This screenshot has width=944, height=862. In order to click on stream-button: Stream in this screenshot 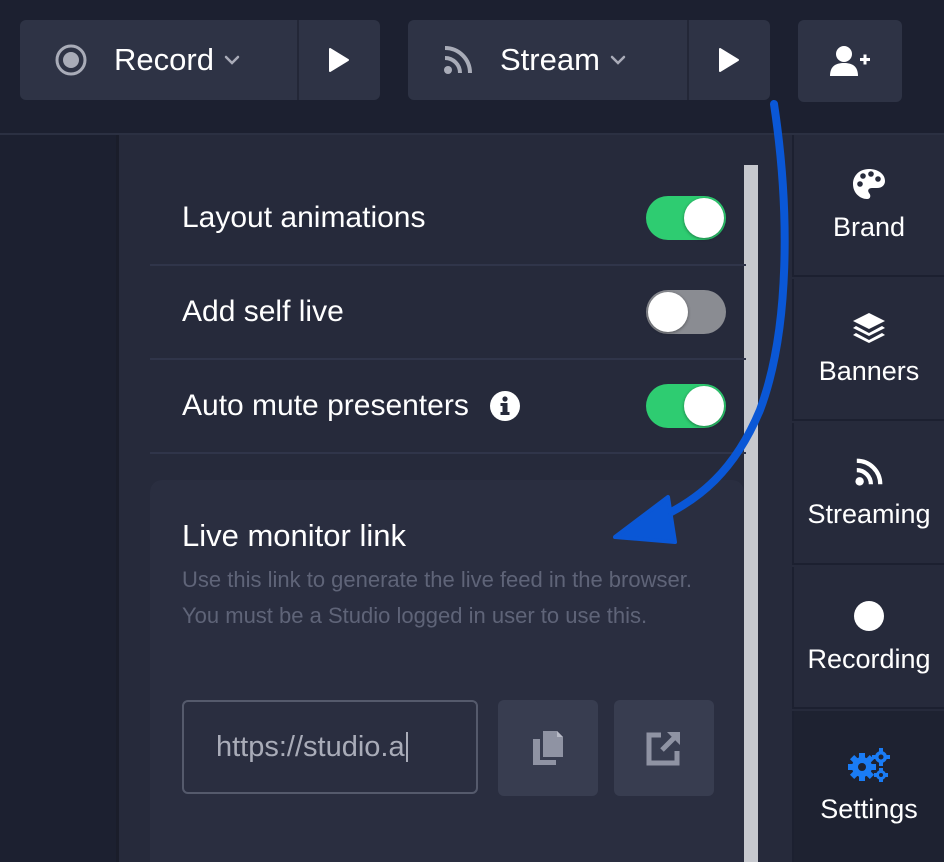, I will do `click(547, 60)`.